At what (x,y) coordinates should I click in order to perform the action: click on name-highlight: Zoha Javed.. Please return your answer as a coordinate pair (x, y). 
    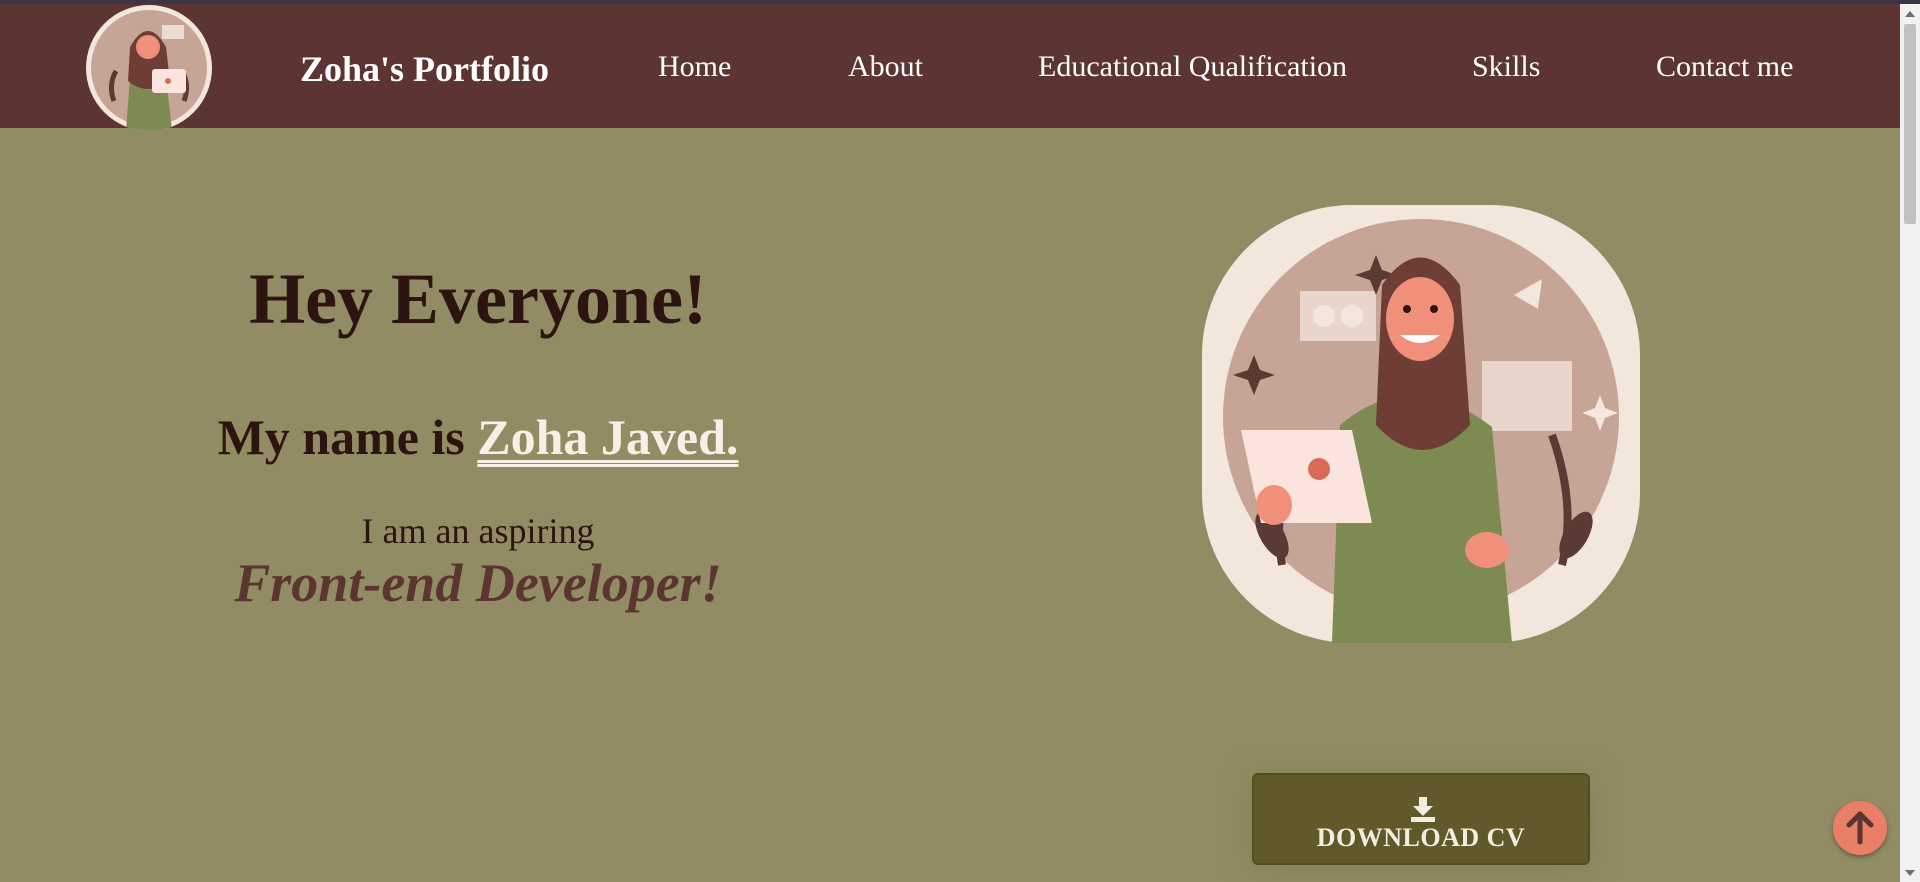
    Looking at the image, I should click on (608, 437).